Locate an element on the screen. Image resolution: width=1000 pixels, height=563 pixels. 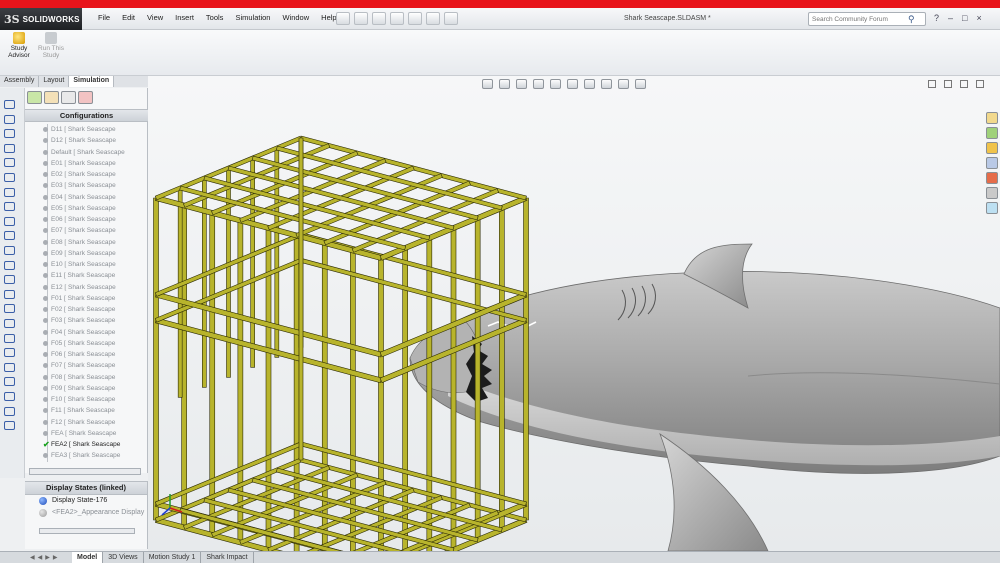
offset-icon is located at coordinates (9, 280).